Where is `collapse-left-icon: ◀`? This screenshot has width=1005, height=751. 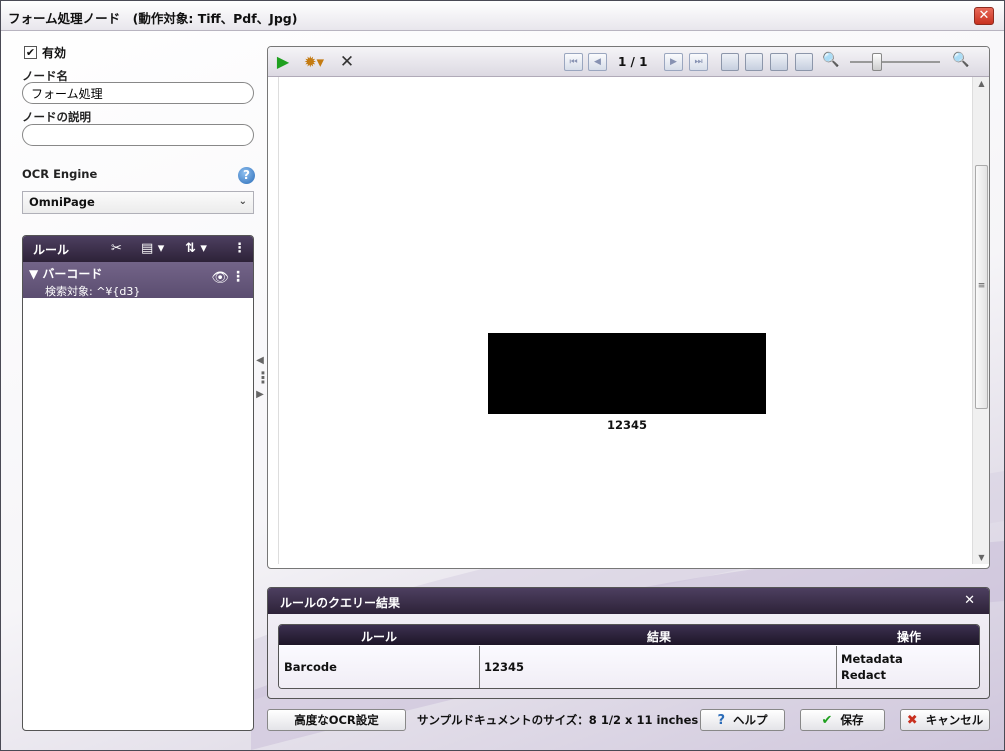 collapse-left-icon: ◀ is located at coordinates (260, 361).